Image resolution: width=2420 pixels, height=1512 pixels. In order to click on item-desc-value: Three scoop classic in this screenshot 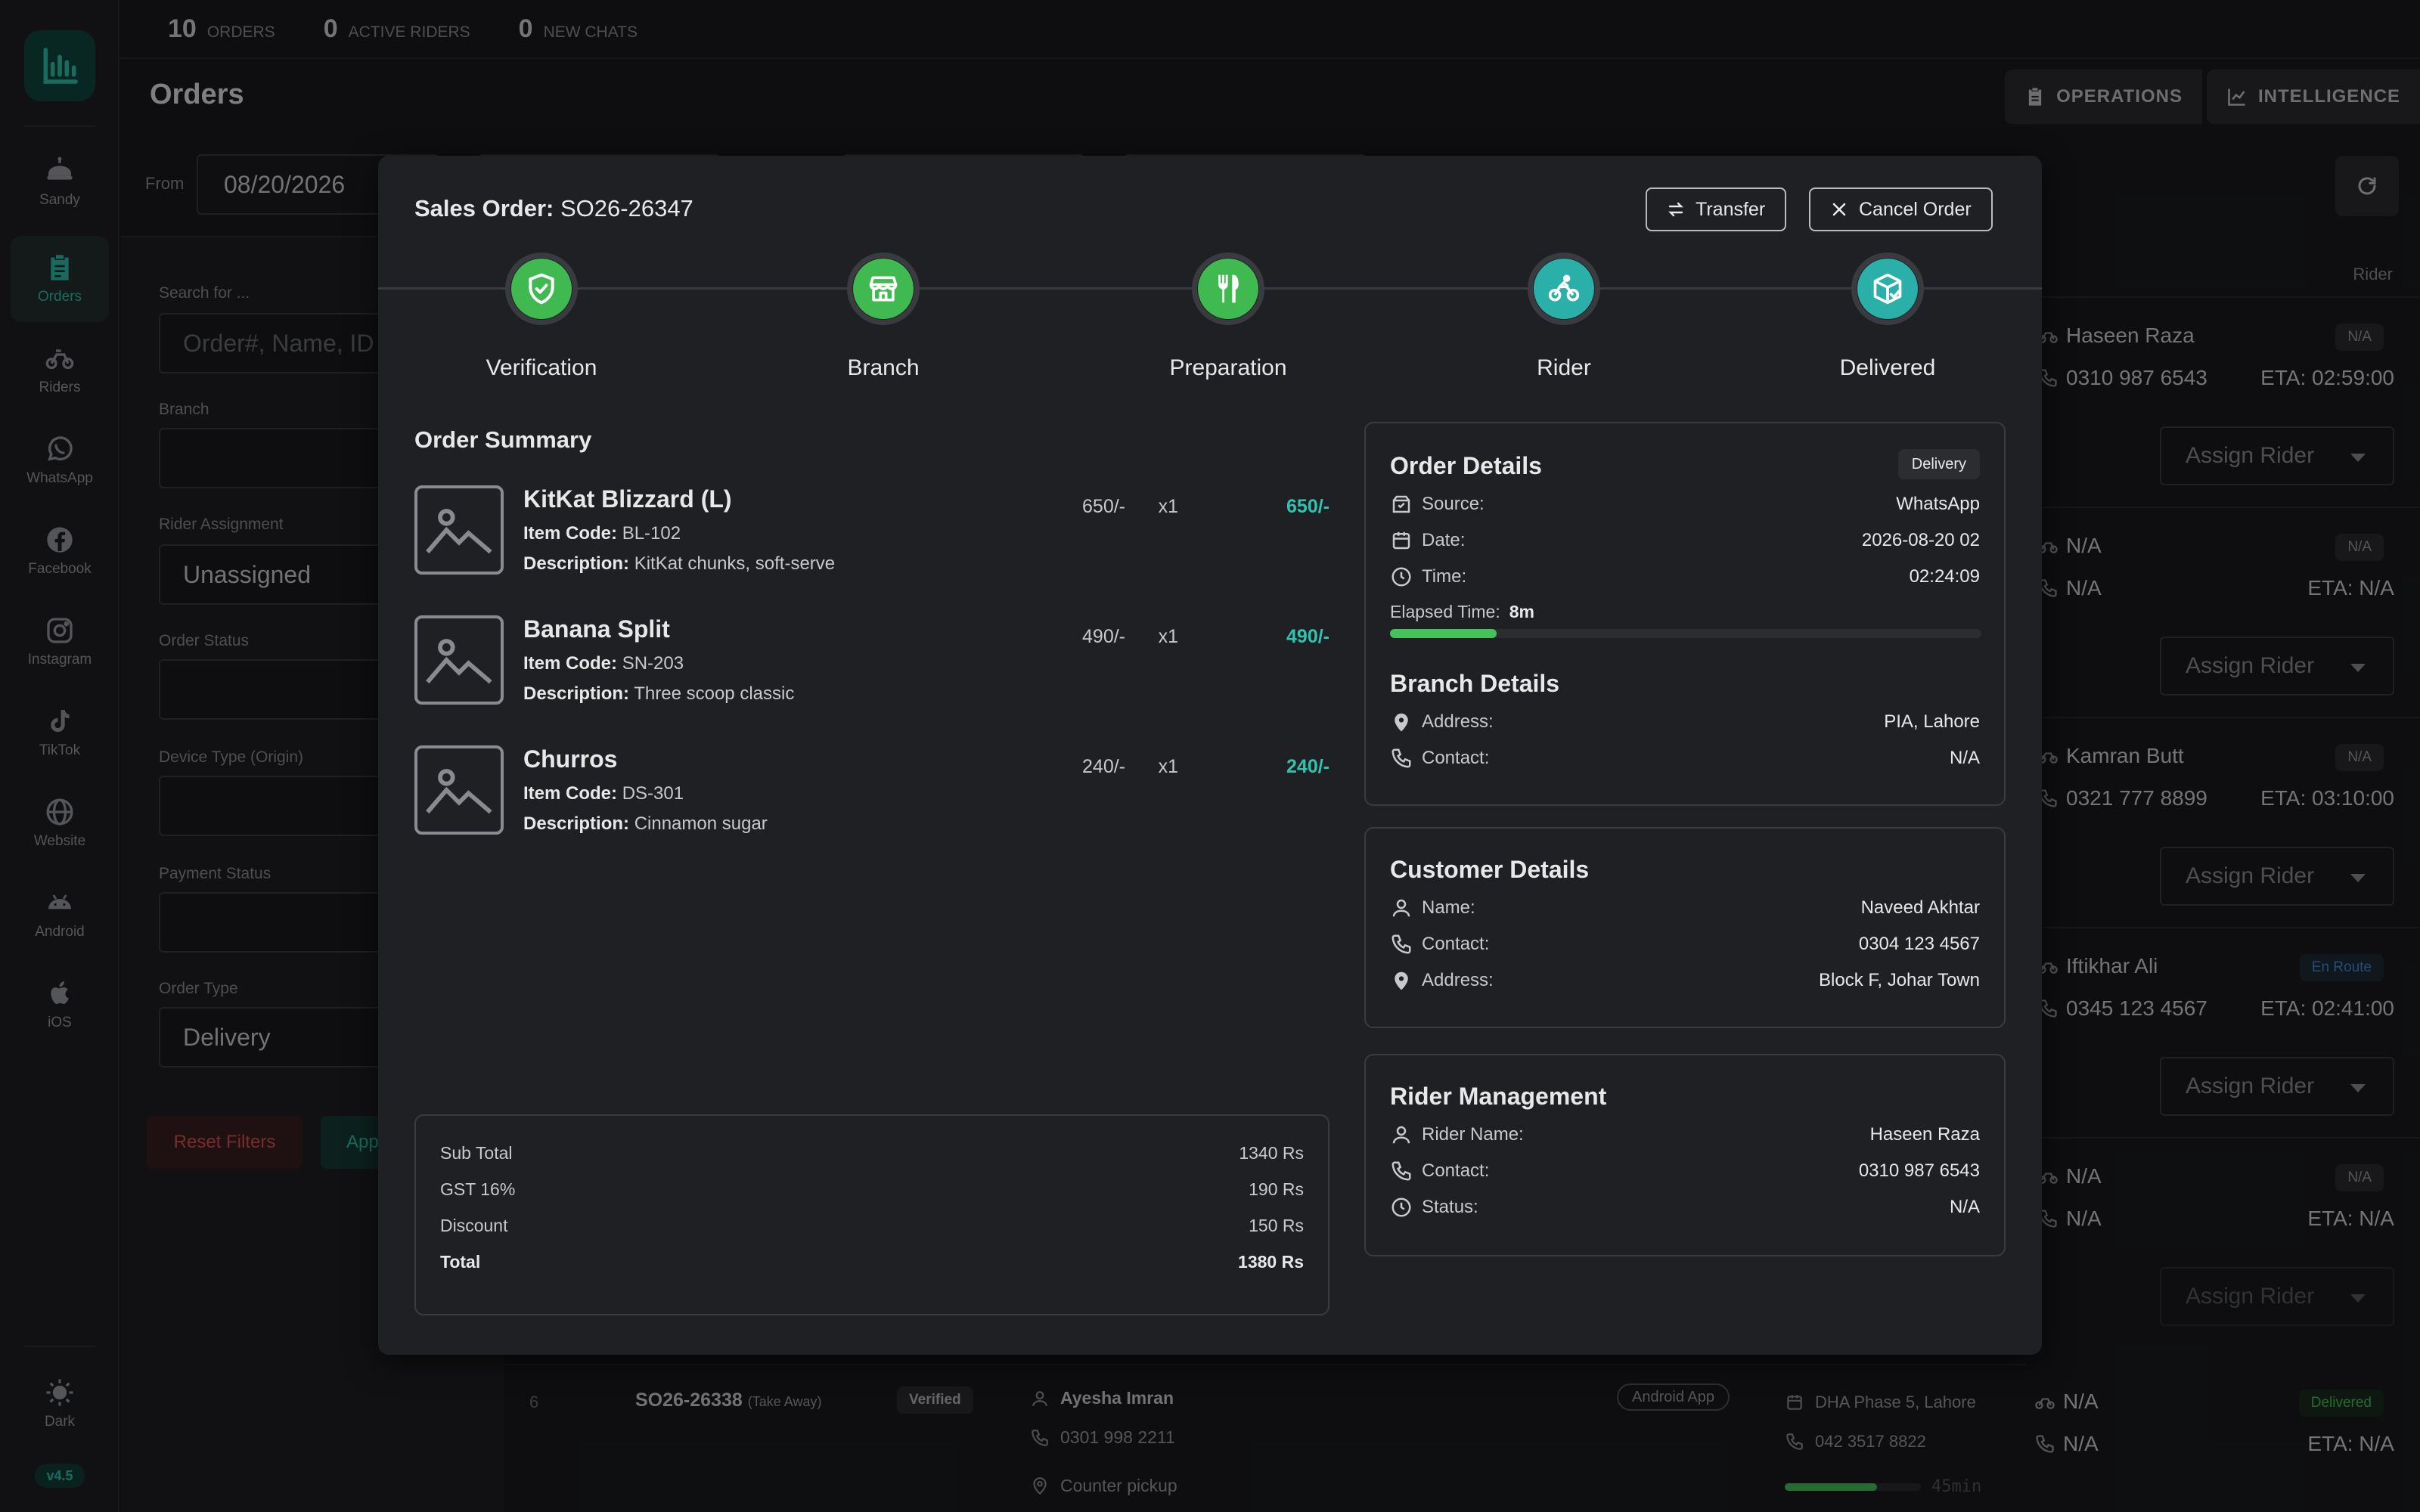, I will do `click(714, 693)`.